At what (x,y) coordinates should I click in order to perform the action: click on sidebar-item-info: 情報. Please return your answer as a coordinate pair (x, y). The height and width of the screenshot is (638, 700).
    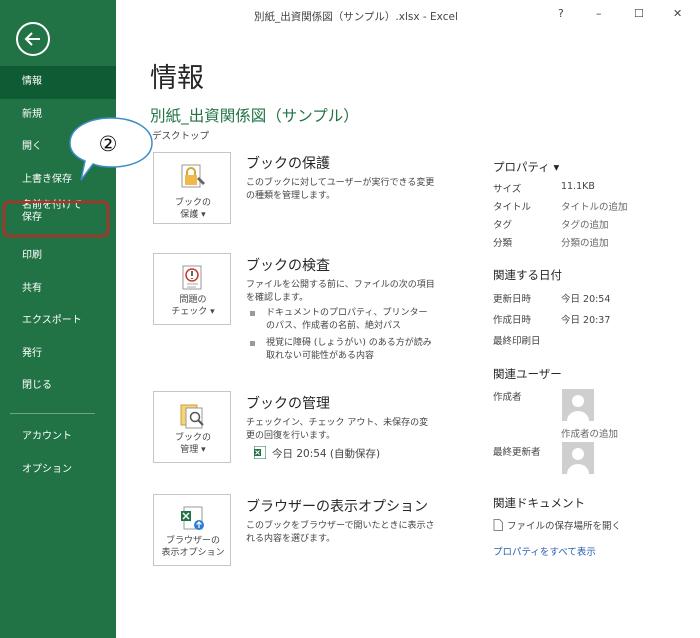
    Looking at the image, I should click on (58, 82).